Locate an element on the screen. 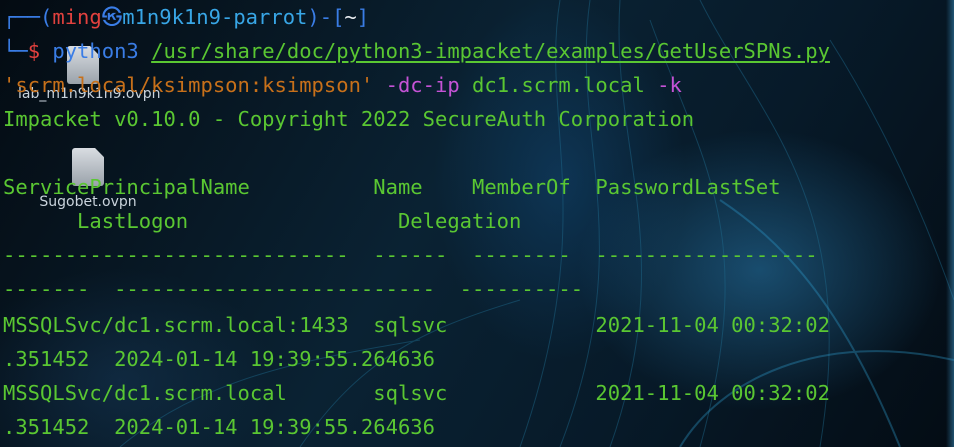 The image size is (954, 447). prompt-end: ] is located at coordinates (363, 17).